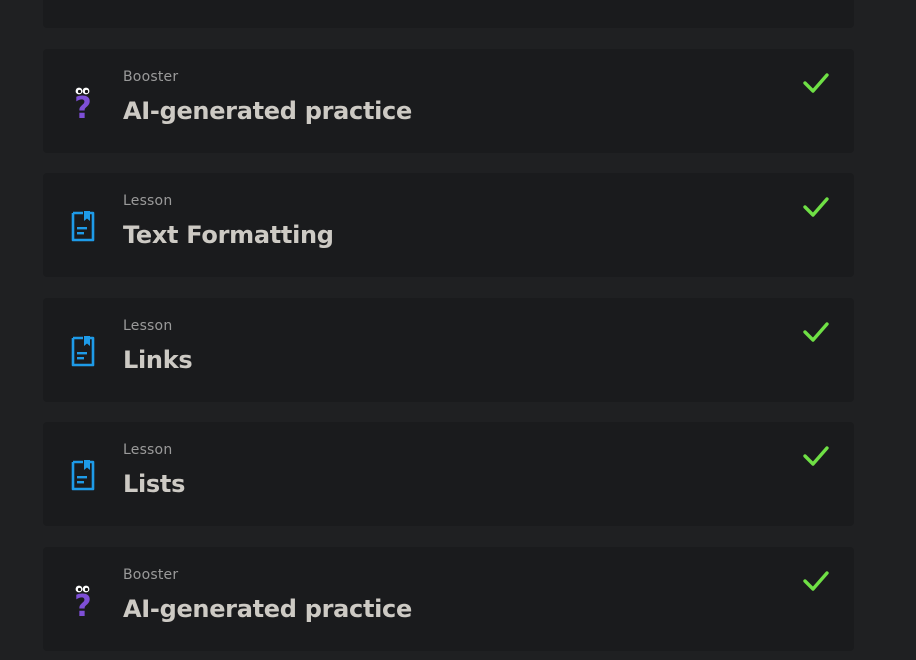 The height and width of the screenshot is (660, 916). What do you see at coordinates (448, 350) in the screenshot?
I see `course-item-lesson: Lesson Links` at bounding box center [448, 350].